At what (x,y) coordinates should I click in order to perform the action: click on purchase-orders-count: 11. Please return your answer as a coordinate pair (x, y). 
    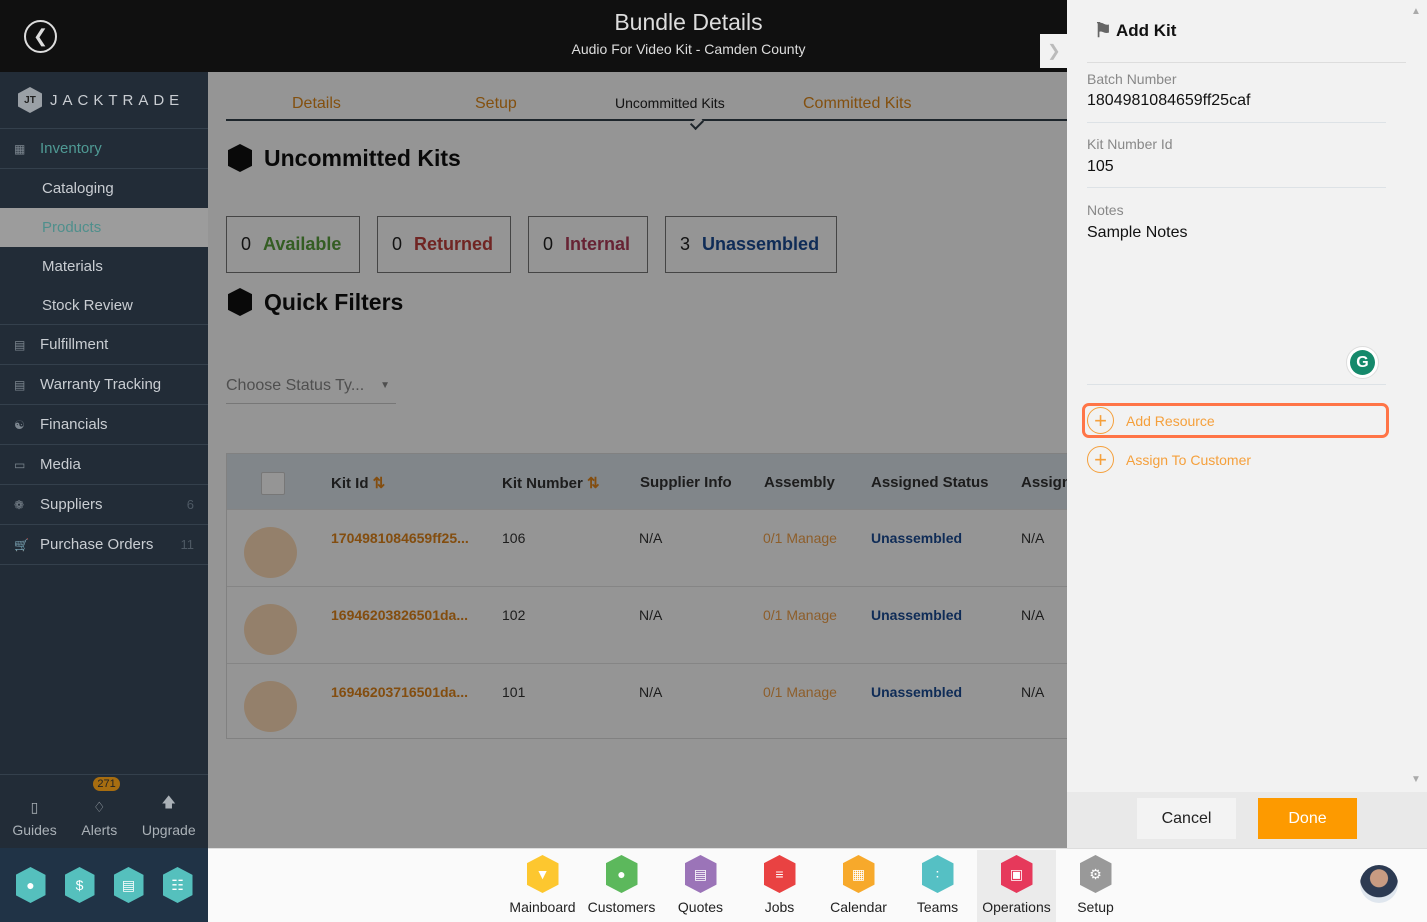
    Looking at the image, I should click on (187, 544).